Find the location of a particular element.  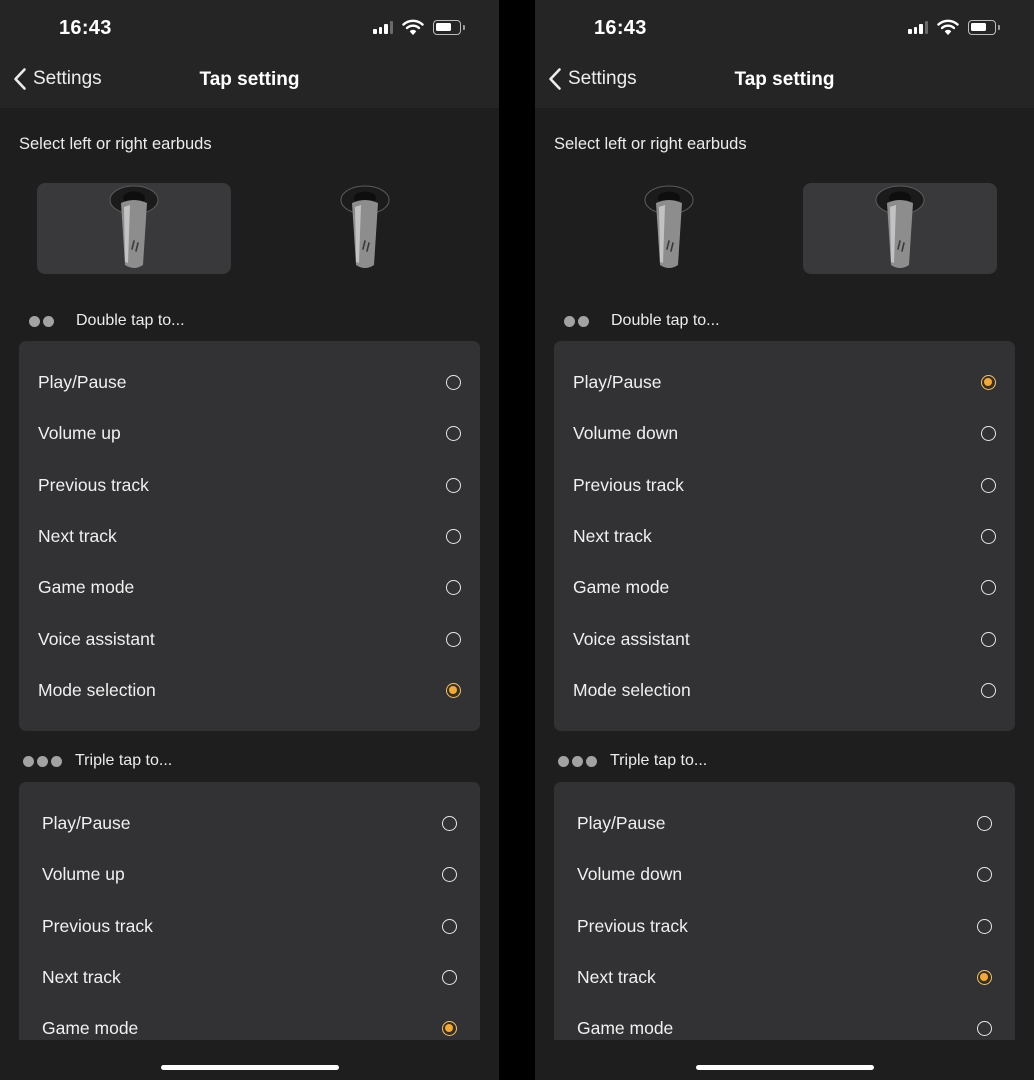

option-label: Volume down is located at coordinates (630, 874).